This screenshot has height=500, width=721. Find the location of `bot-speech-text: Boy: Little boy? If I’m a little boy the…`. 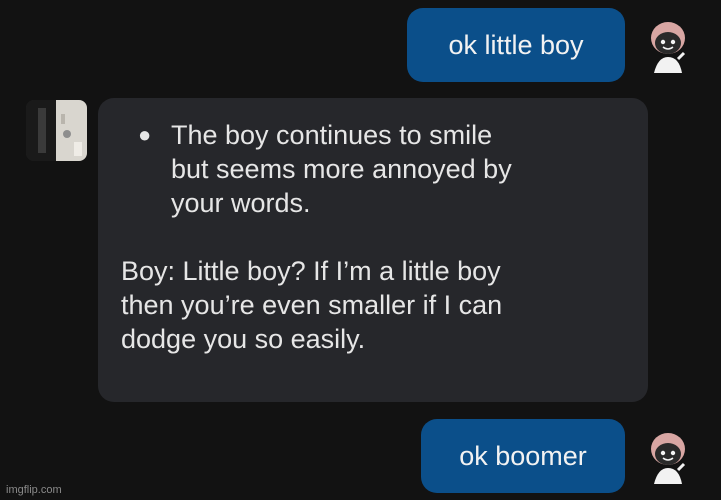

bot-speech-text: Boy: Little boy? If I’m a little boy the… is located at coordinates (312, 305).